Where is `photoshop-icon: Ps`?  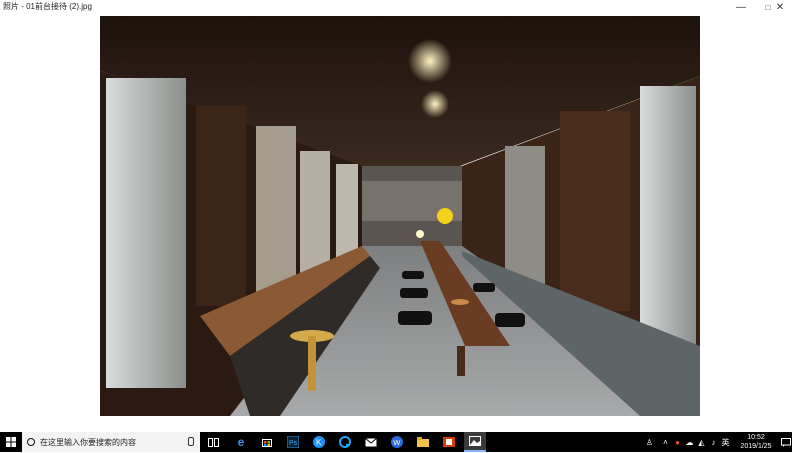 photoshop-icon: Ps is located at coordinates (293, 442).